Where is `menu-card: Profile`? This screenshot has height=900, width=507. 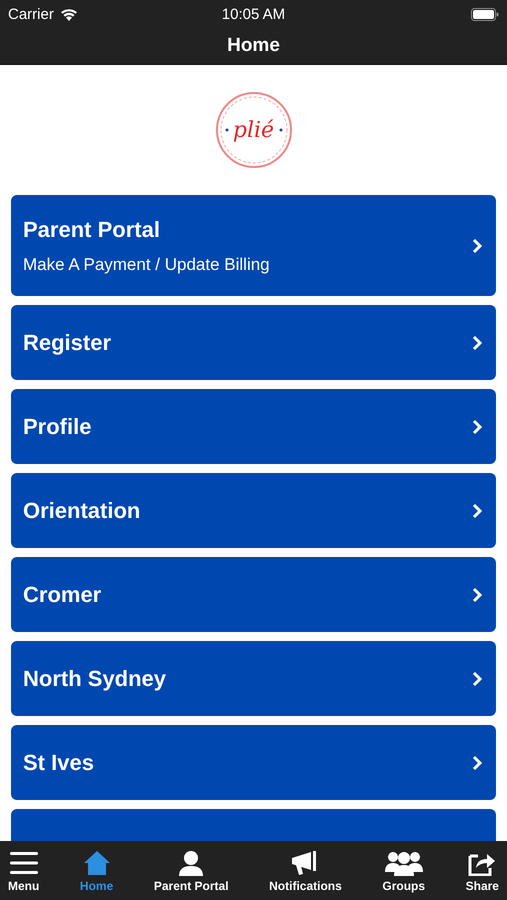 menu-card: Profile is located at coordinates (253, 426).